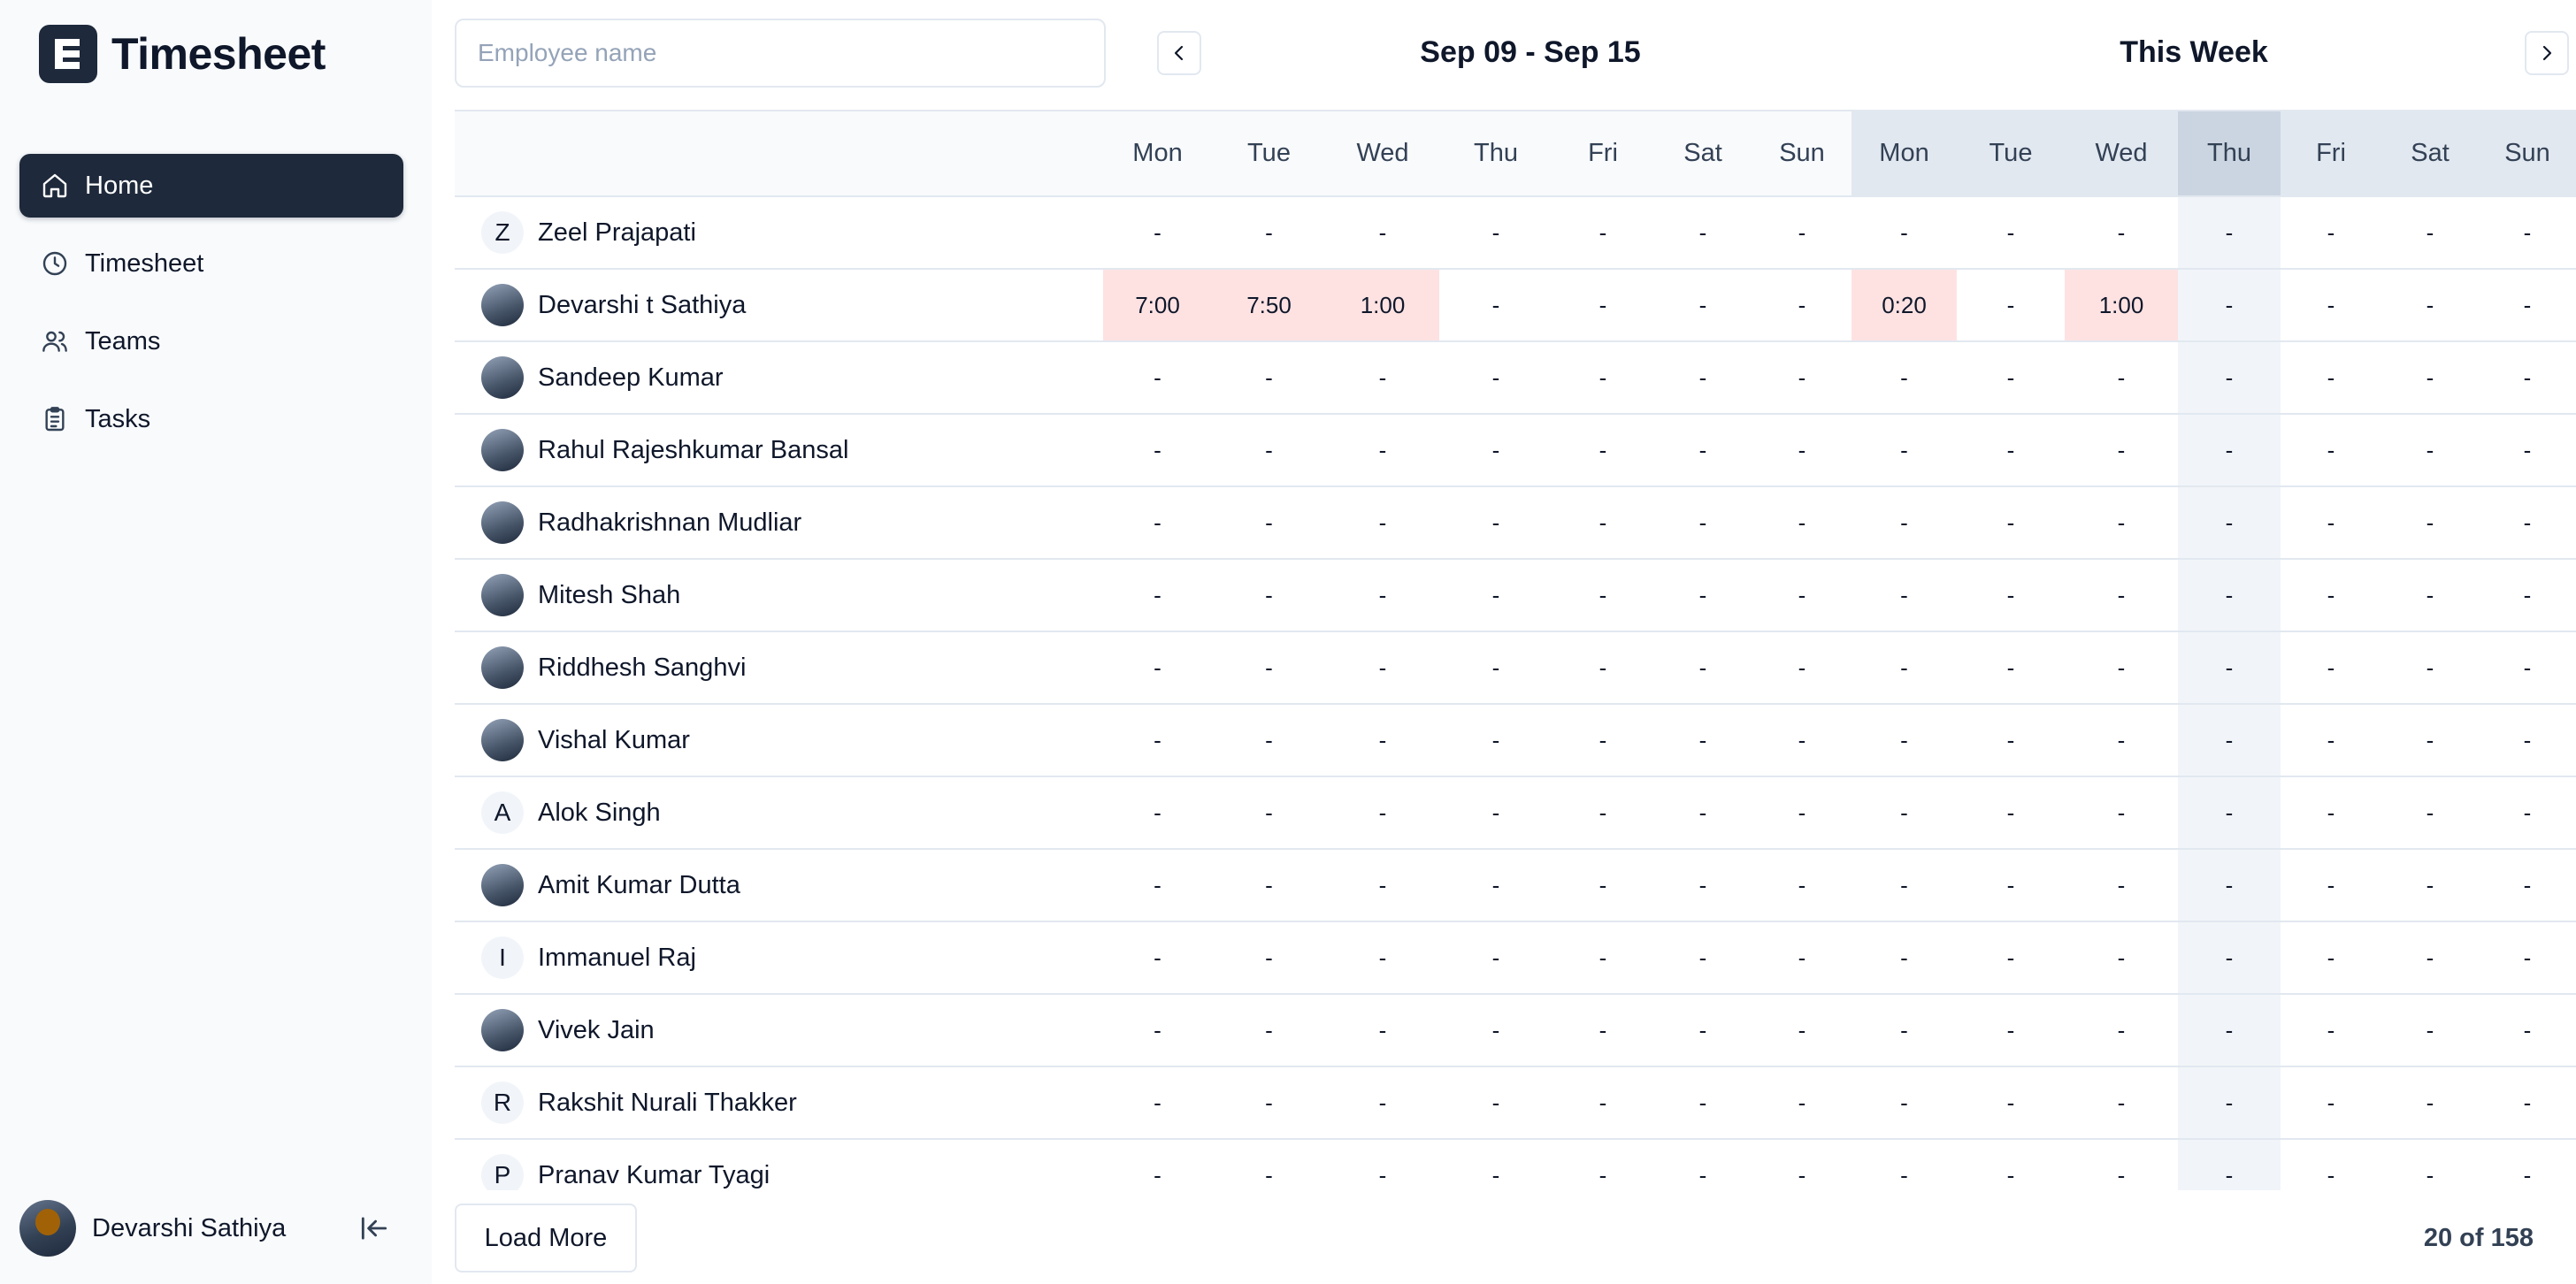  I want to click on employee-cell: I Immanuel Raj, so click(779, 958).